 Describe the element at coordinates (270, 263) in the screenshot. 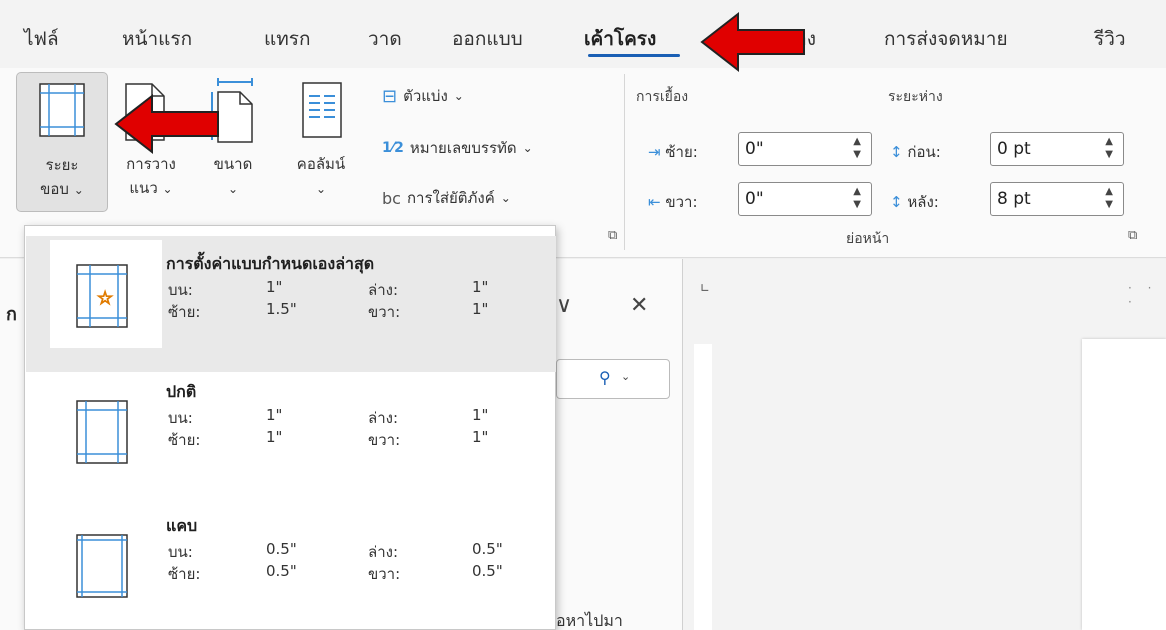

I see `margin-option-name: การตั้งค่าแบบกำหนดเองล่าสุด` at that location.